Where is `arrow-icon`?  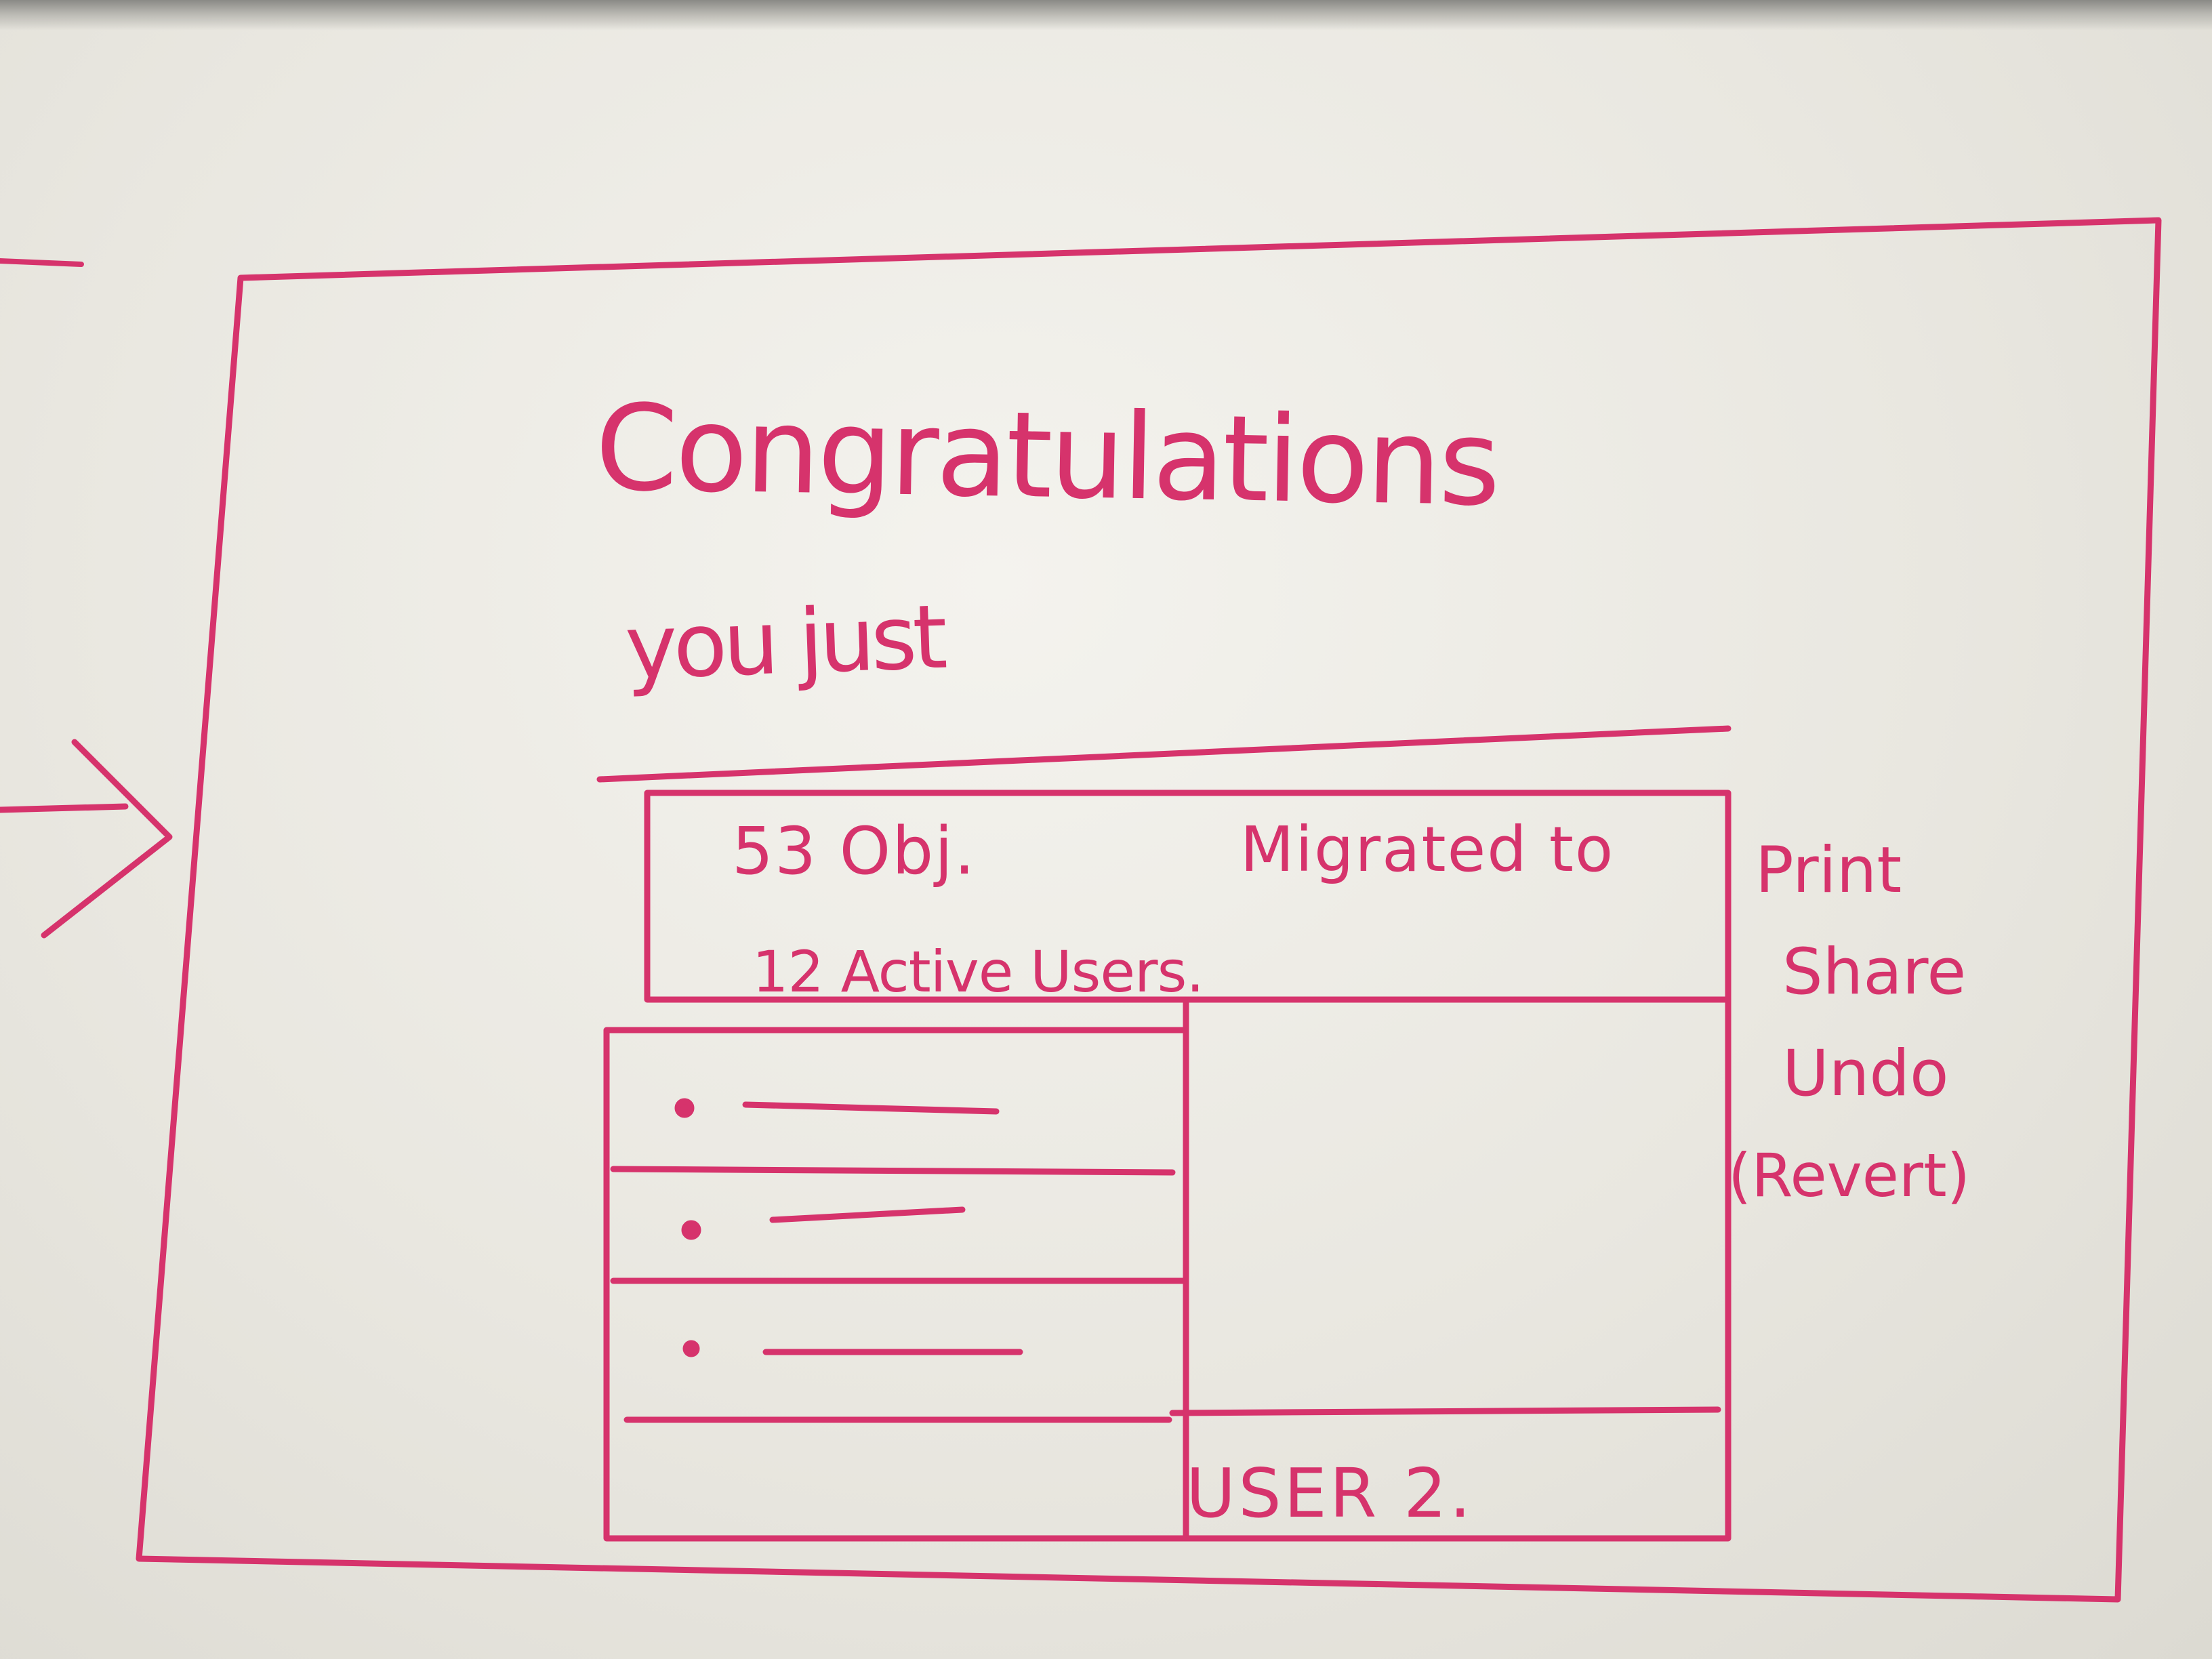 arrow-icon is located at coordinates (87, 839).